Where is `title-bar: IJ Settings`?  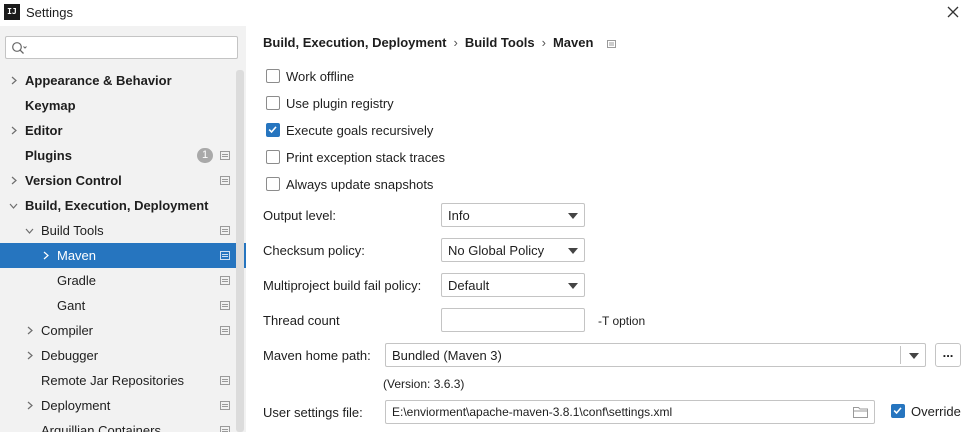
title-bar: IJ Settings is located at coordinates (486, 13).